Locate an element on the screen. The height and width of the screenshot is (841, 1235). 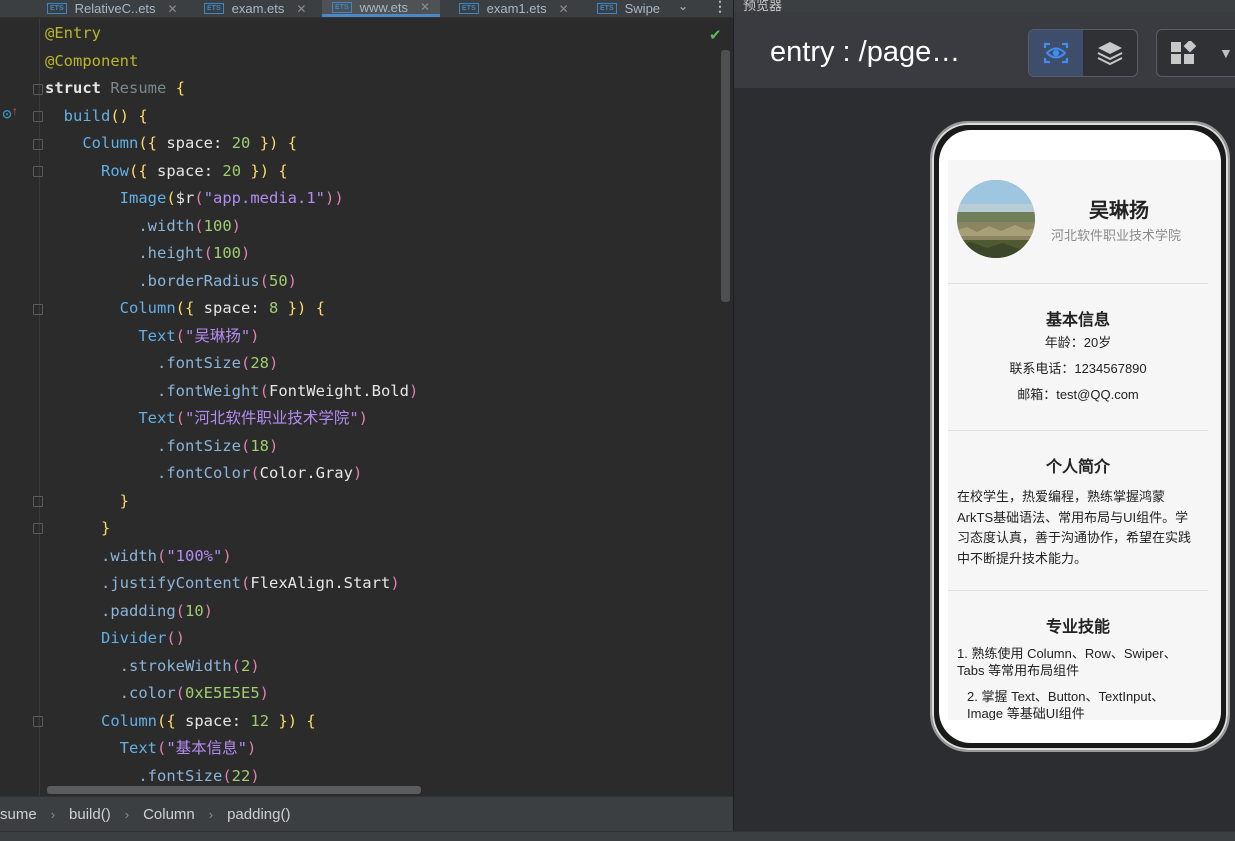
eye-icon is located at coordinates (1056, 53).